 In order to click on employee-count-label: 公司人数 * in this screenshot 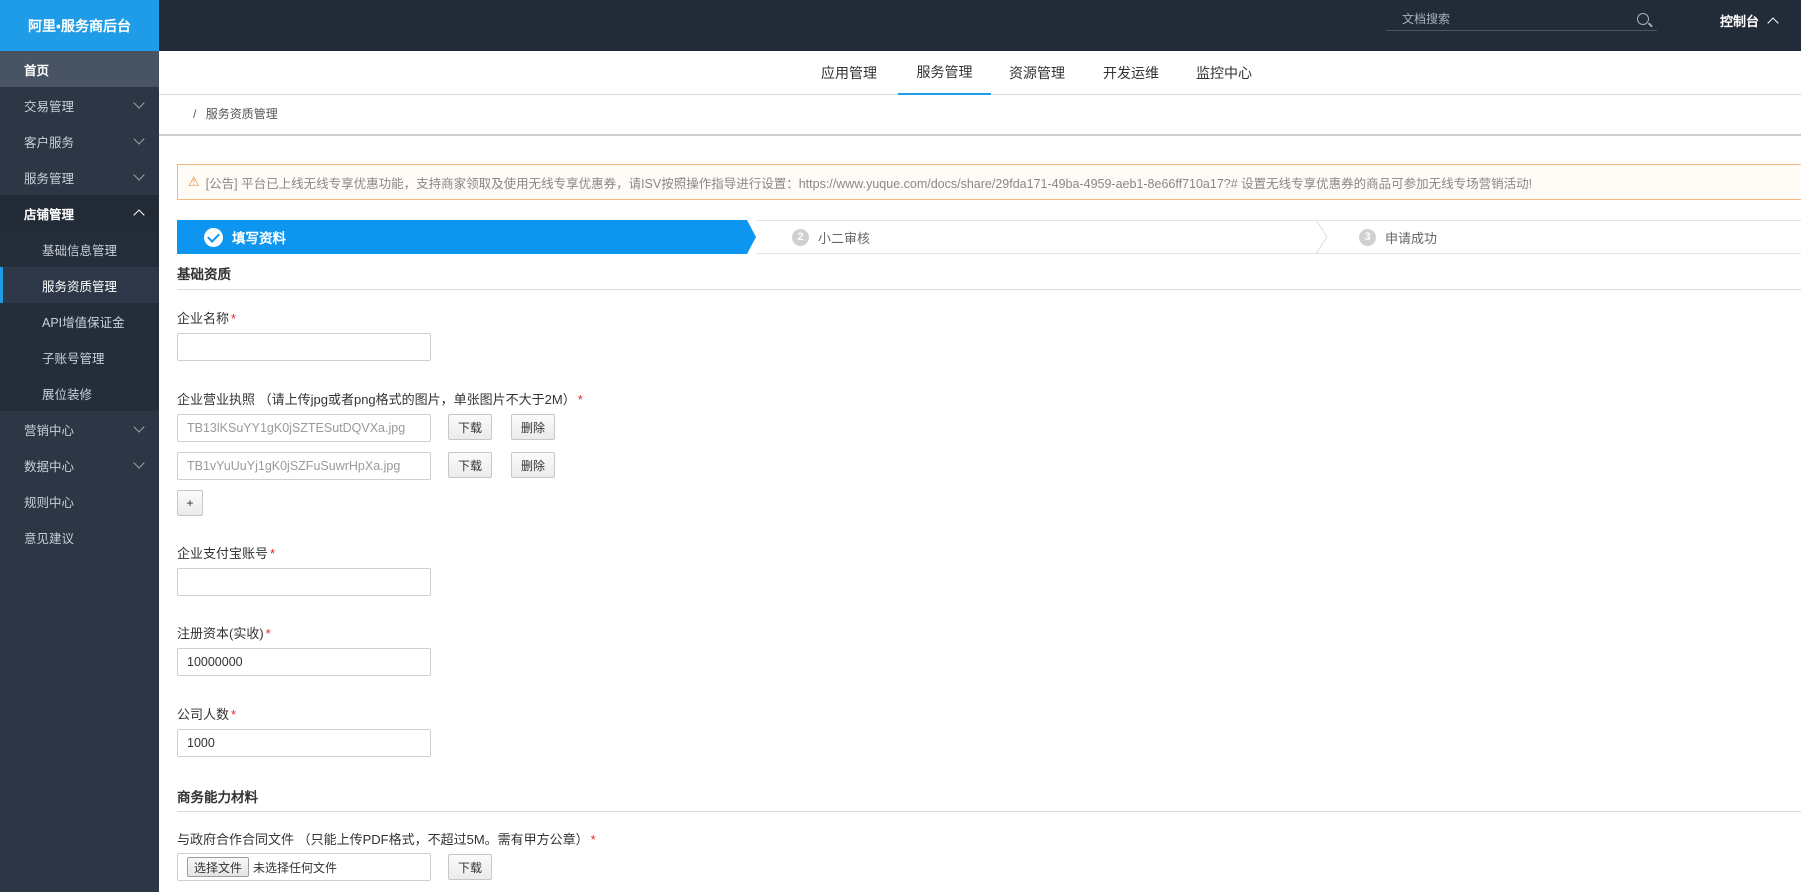, I will do `click(207, 714)`.